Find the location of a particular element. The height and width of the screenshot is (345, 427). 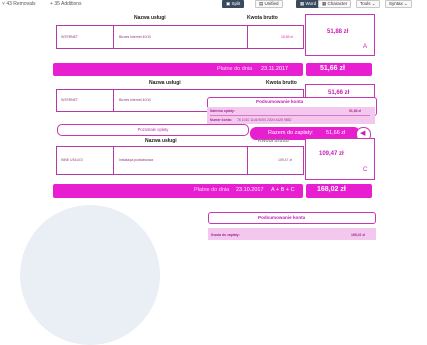

word-diff-button: ▦ Word is located at coordinates (308, 4).